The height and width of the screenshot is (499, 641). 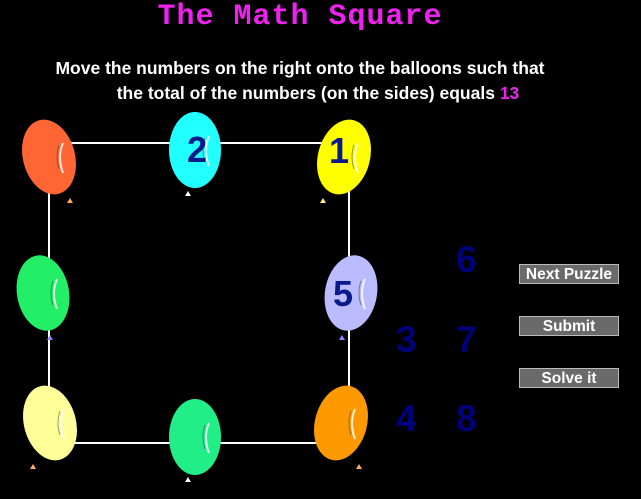 What do you see at coordinates (50, 424) in the screenshot?
I see `balloon-bottom-left` at bounding box center [50, 424].